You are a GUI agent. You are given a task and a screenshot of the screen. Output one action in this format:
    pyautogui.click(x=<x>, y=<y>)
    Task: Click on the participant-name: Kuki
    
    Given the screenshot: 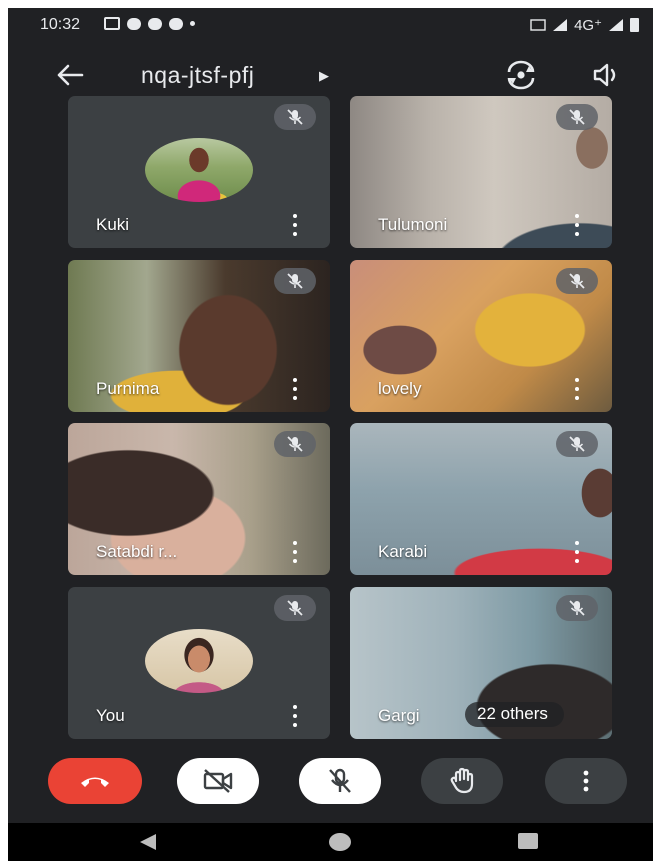 What is the action you would take?
    pyautogui.click(x=113, y=224)
    